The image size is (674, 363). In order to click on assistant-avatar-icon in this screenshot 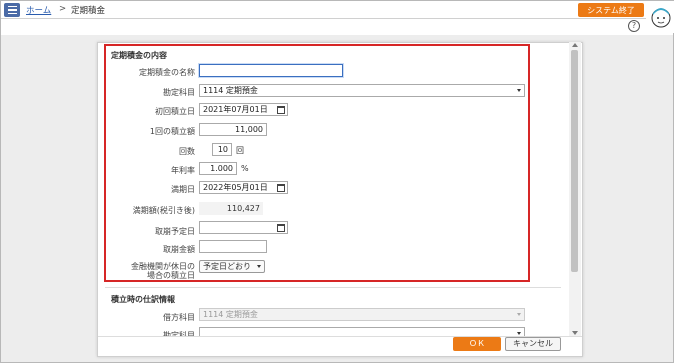, I will do `click(660, 17)`.